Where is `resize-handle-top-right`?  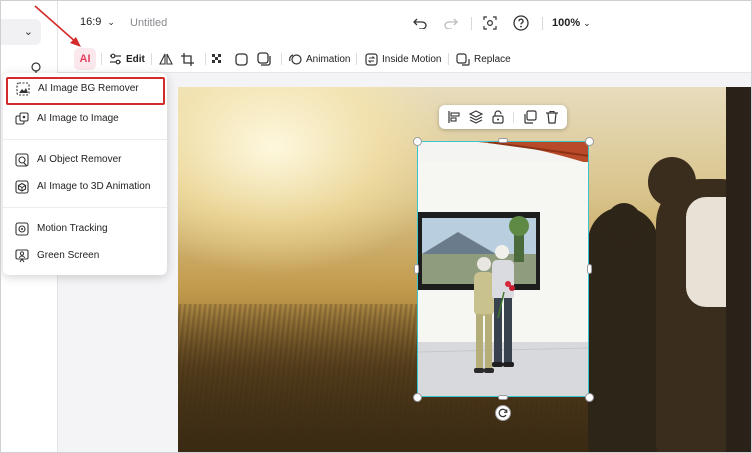
resize-handle-top-right is located at coordinates (589, 141).